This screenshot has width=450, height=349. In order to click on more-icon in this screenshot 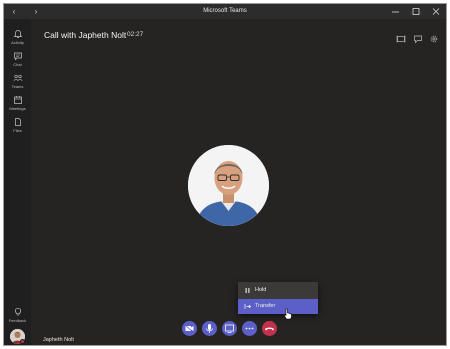, I will do `click(249, 328)`.